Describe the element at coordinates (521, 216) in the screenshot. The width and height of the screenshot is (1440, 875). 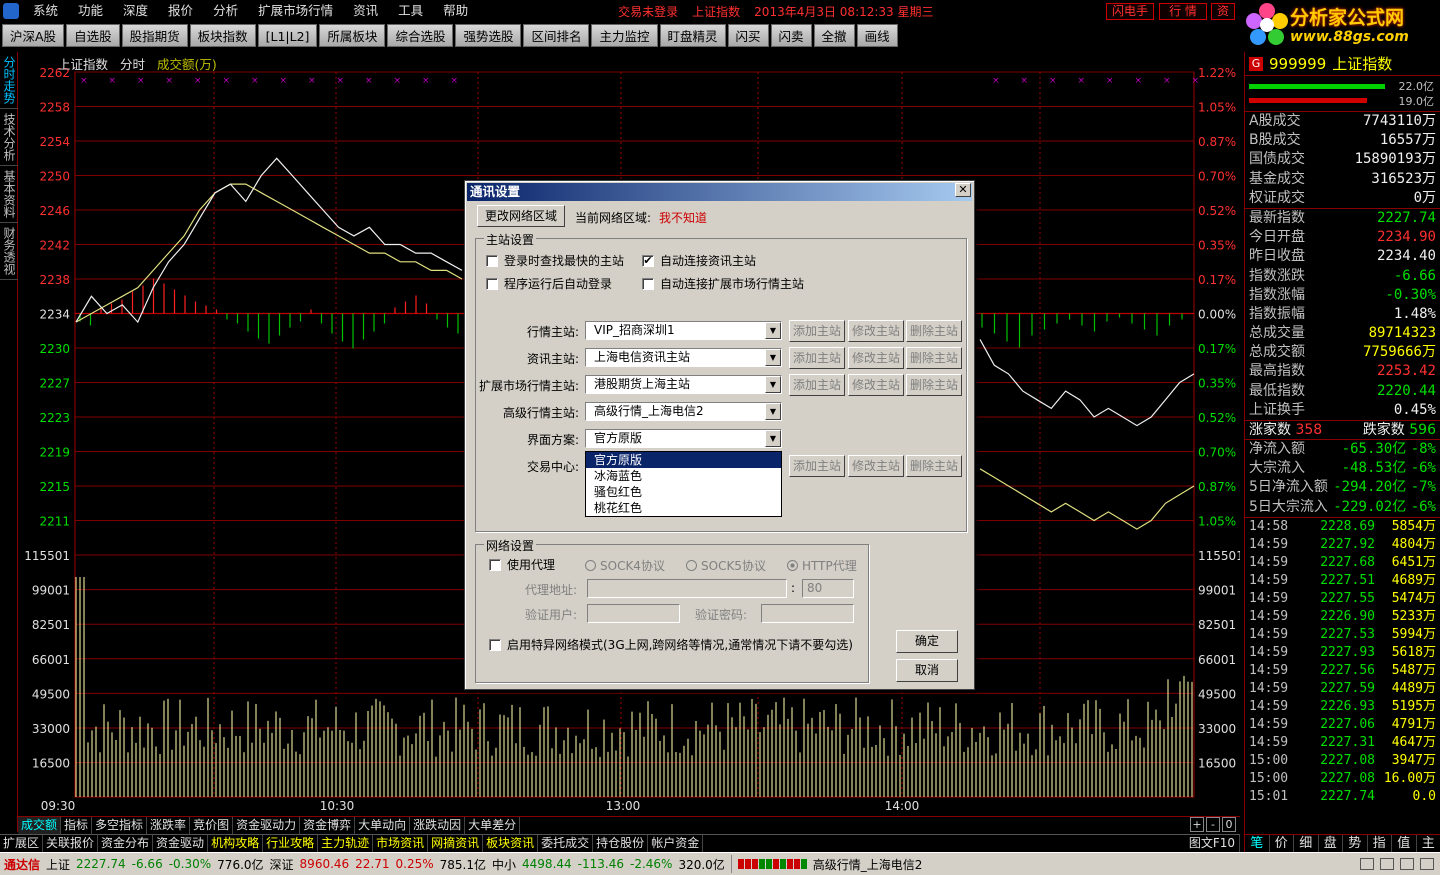
I see `change-area-button: 更改网络区域` at that location.